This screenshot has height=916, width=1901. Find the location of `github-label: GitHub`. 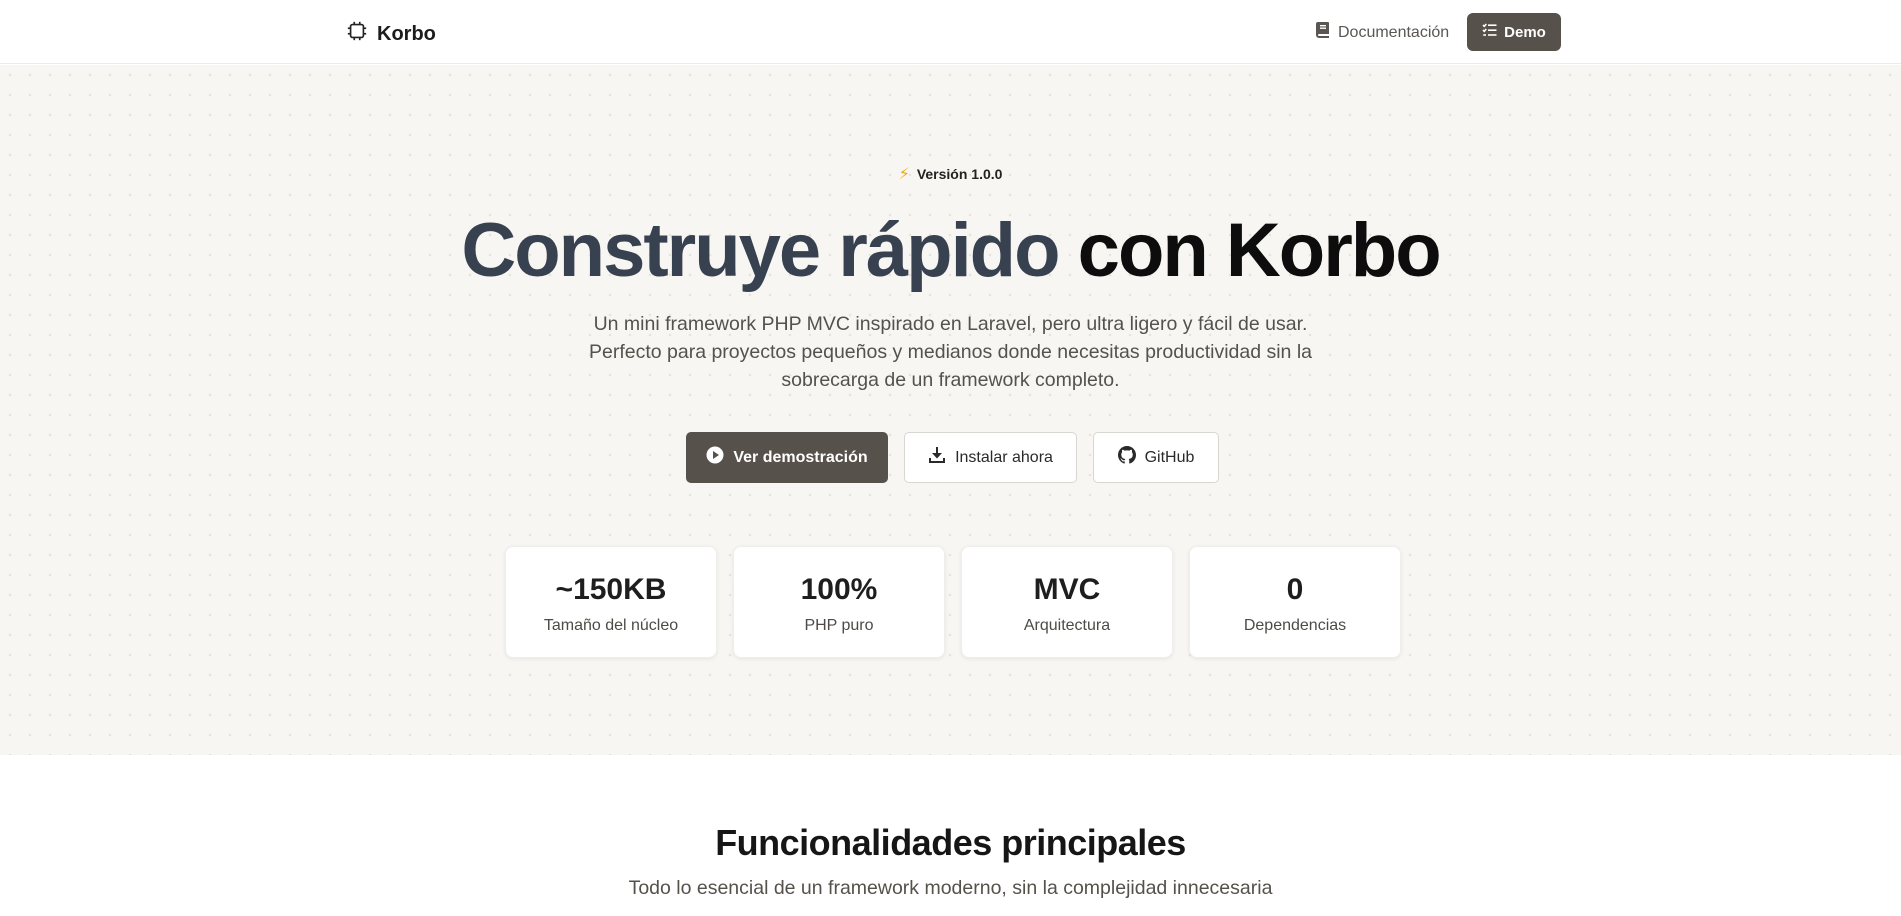

github-label: GitHub is located at coordinates (1169, 457).